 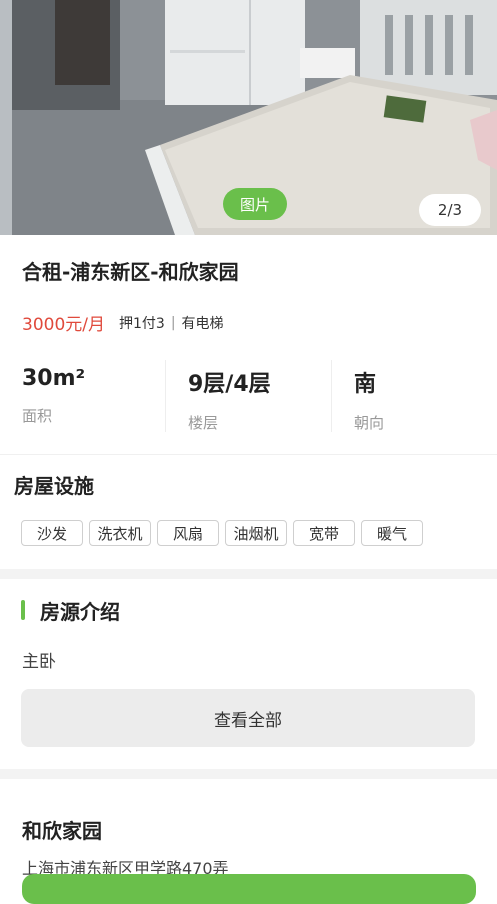 What do you see at coordinates (82, 396) in the screenshot?
I see `stat-area: 30m² 面积` at bounding box center [82, 396].